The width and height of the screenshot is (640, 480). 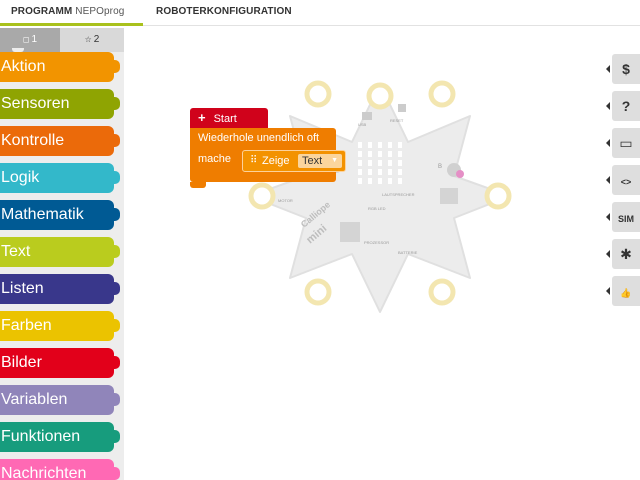 I want to click on processor-chip, so click(x=350, y=232).